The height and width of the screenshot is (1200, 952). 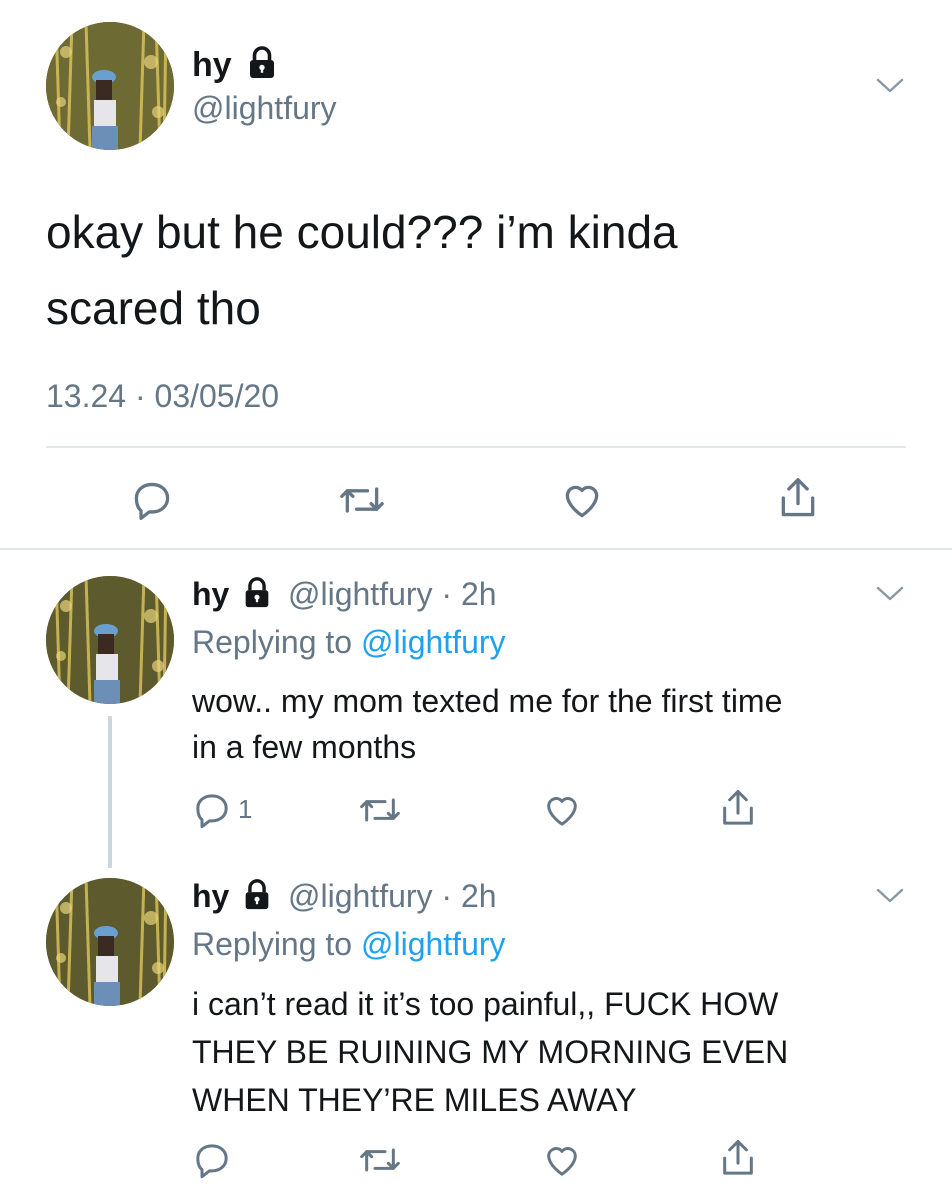 I want to click on thread-connector, so click(x=110, y=792).